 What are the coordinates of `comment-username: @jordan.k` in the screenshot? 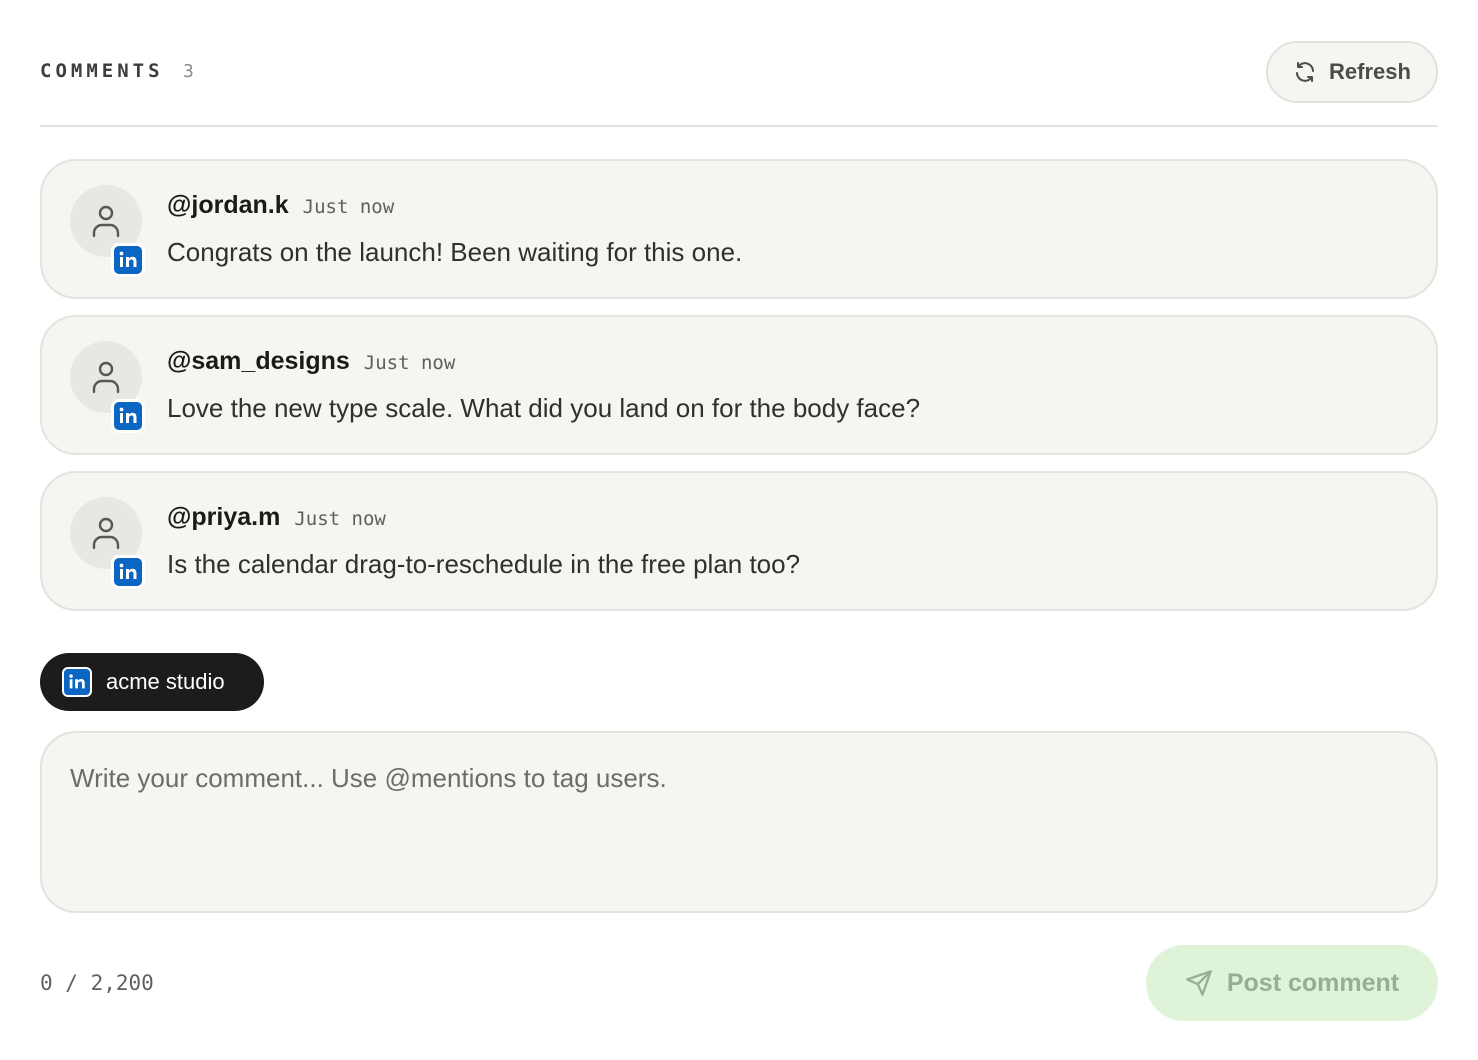 It's located at (228, 205).